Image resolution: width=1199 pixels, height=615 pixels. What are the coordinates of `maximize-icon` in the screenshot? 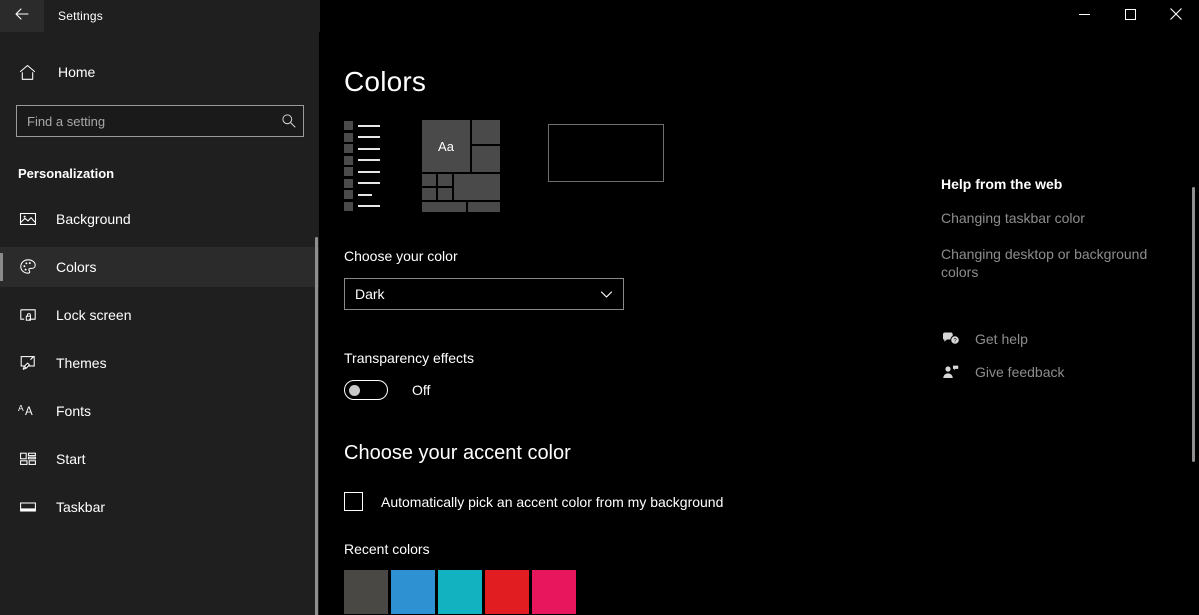 It's located at (1130, 16).